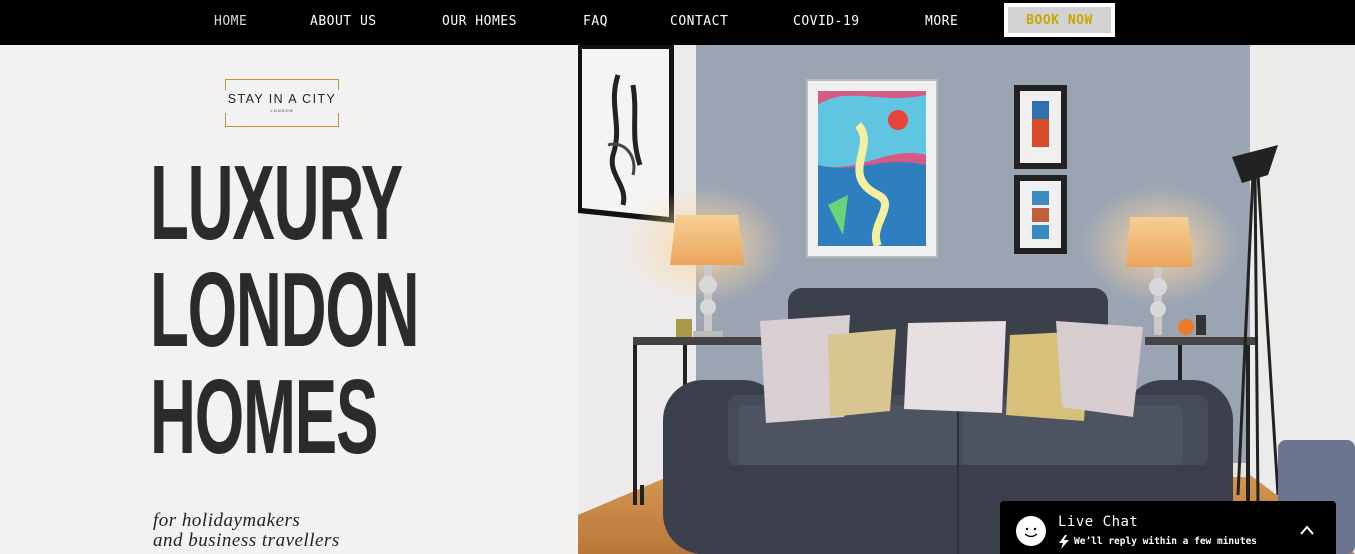  What do you see at coordinates (826, 21) in the screenshot?
I see `nav-covid-19: COVID-19` at bounding box center [826, 21].